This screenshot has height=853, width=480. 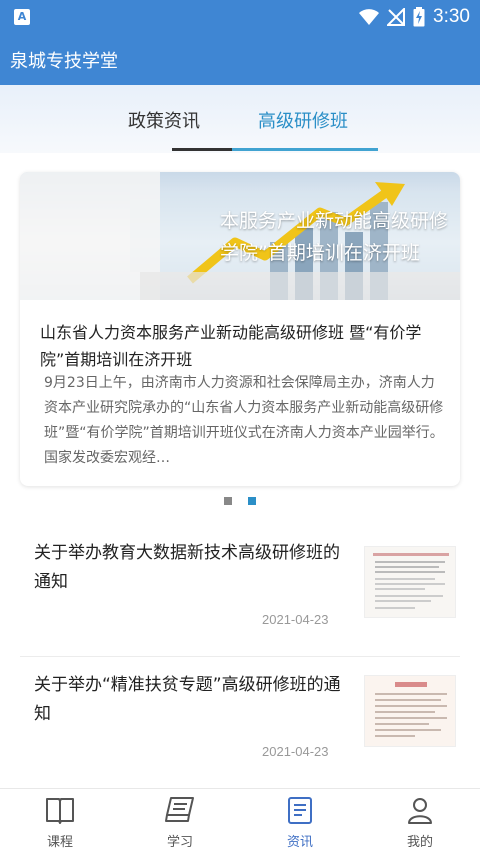 What do you see at coordinates (60, 811) in the screenshot?
I see `book-icon` at bounding box center [60, 811].